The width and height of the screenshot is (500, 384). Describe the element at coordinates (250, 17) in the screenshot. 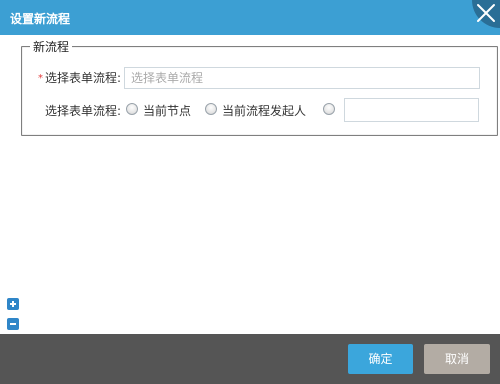

I see `dialog-titlebar: 设置新流程` at that location.